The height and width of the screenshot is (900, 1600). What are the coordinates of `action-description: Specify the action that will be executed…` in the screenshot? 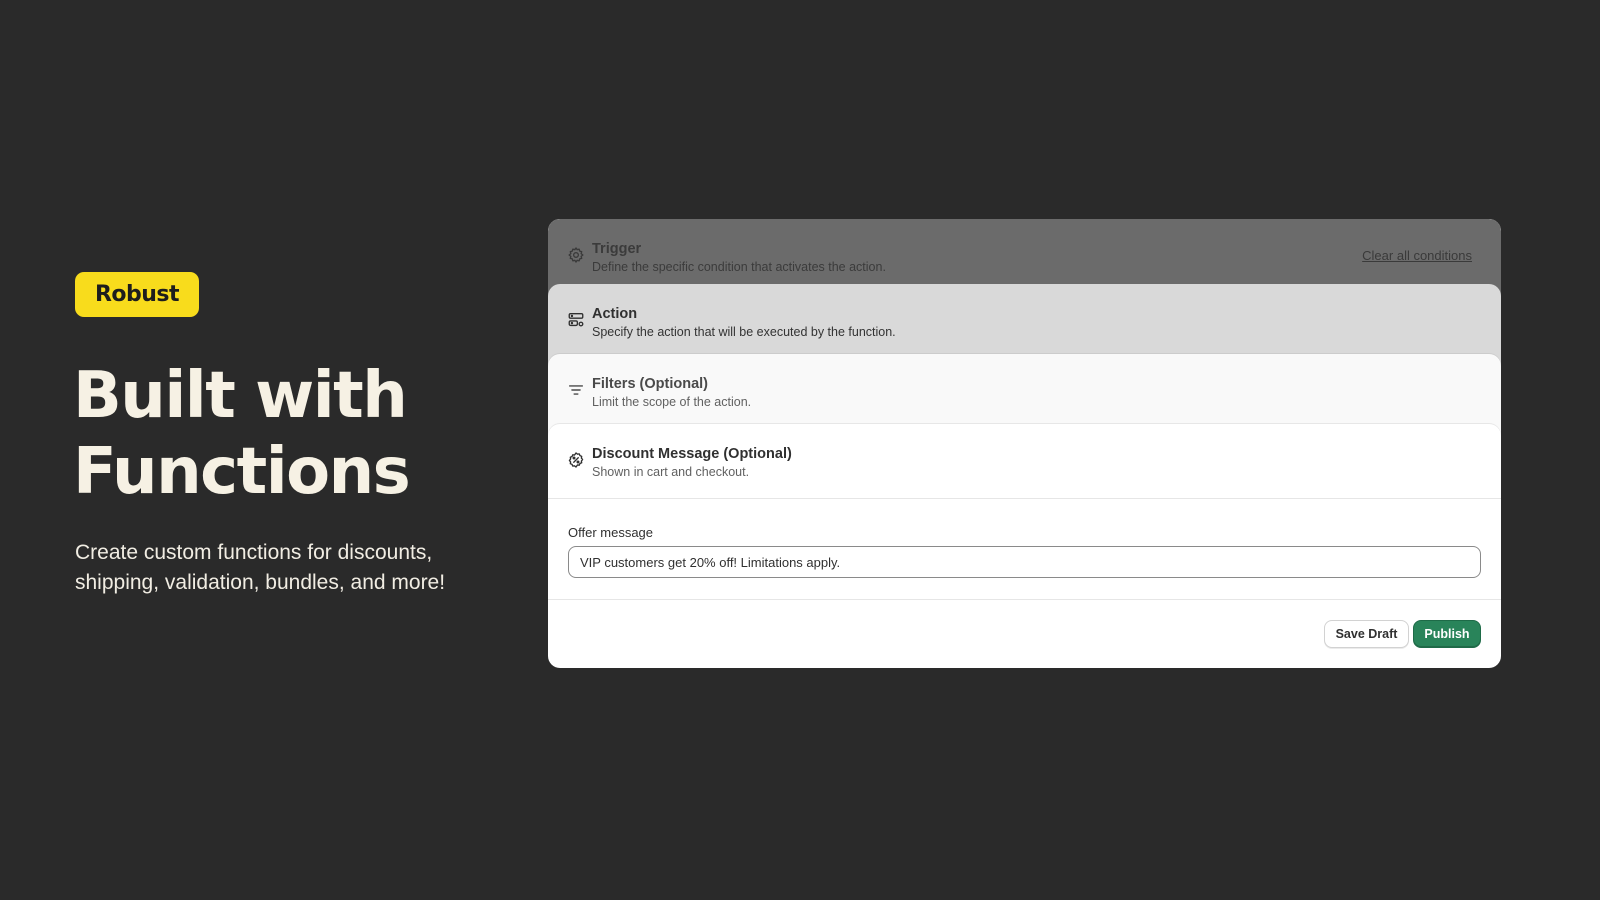 It's located at (744, 332).